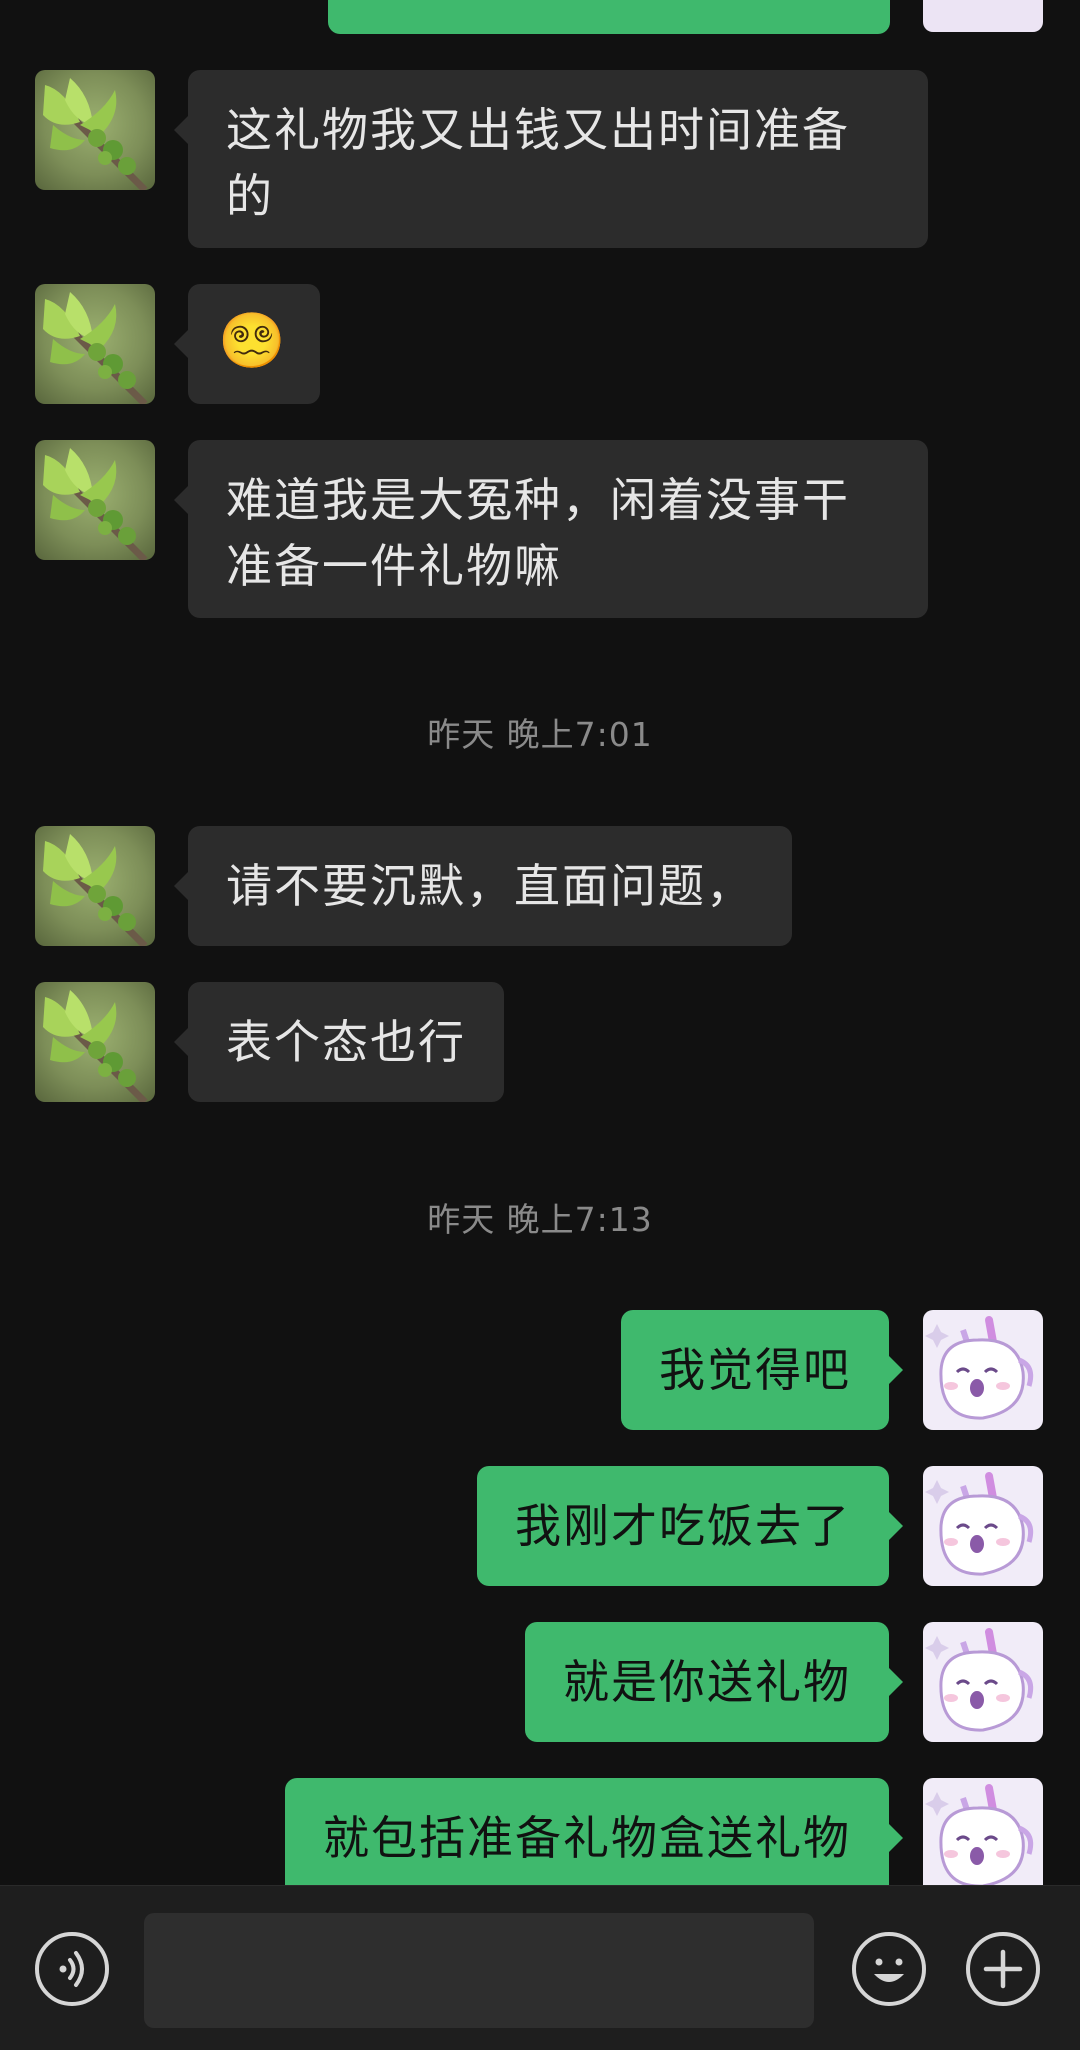 This screenshot has height=2050, width=1080. I want to click on message-bubble: 我觉得吧, so click(762, 1370).